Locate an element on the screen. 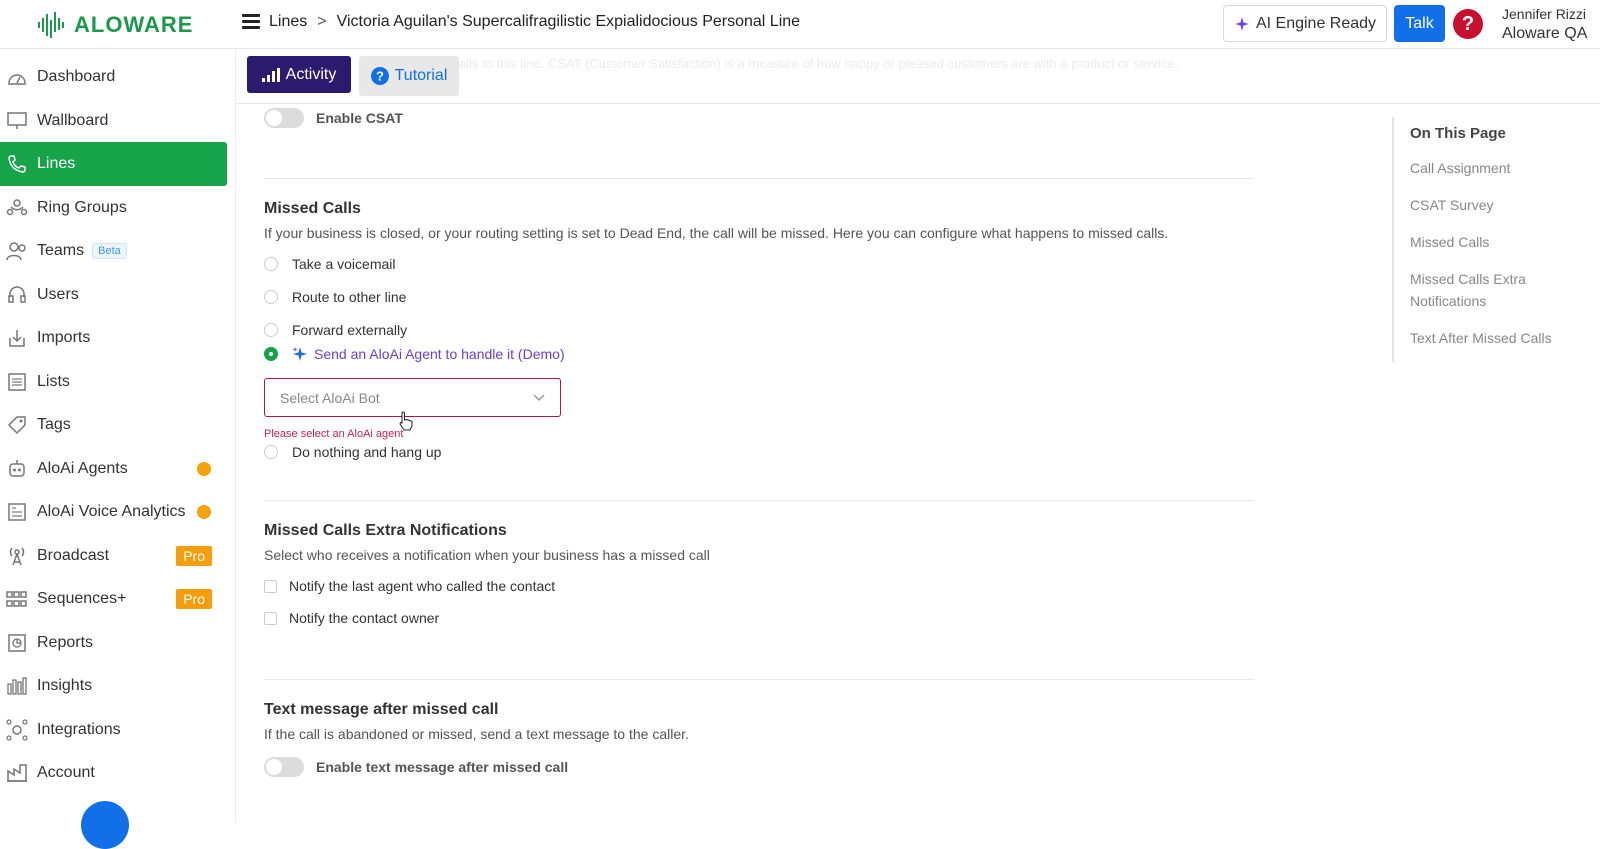 The width and height of the screenshot is (1600, 849). sidebar-item-lines: Lines is located at coordinates (113, 164).